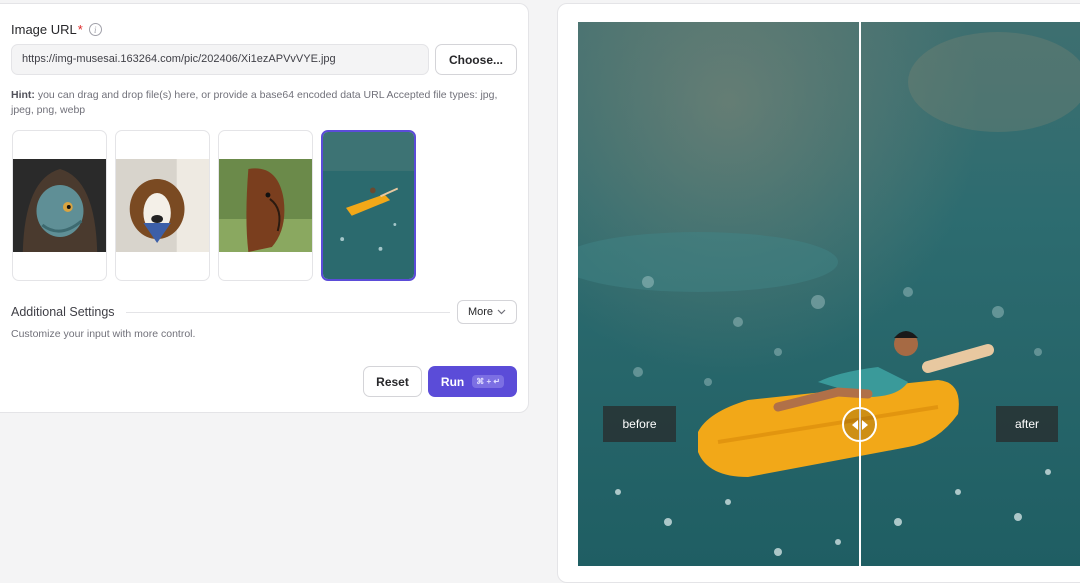  What do you see at coordinates (103, 334) in the screenshot?
I see `settings-subtitle: Customize your input with more control.` at bounding box center [103, 334].